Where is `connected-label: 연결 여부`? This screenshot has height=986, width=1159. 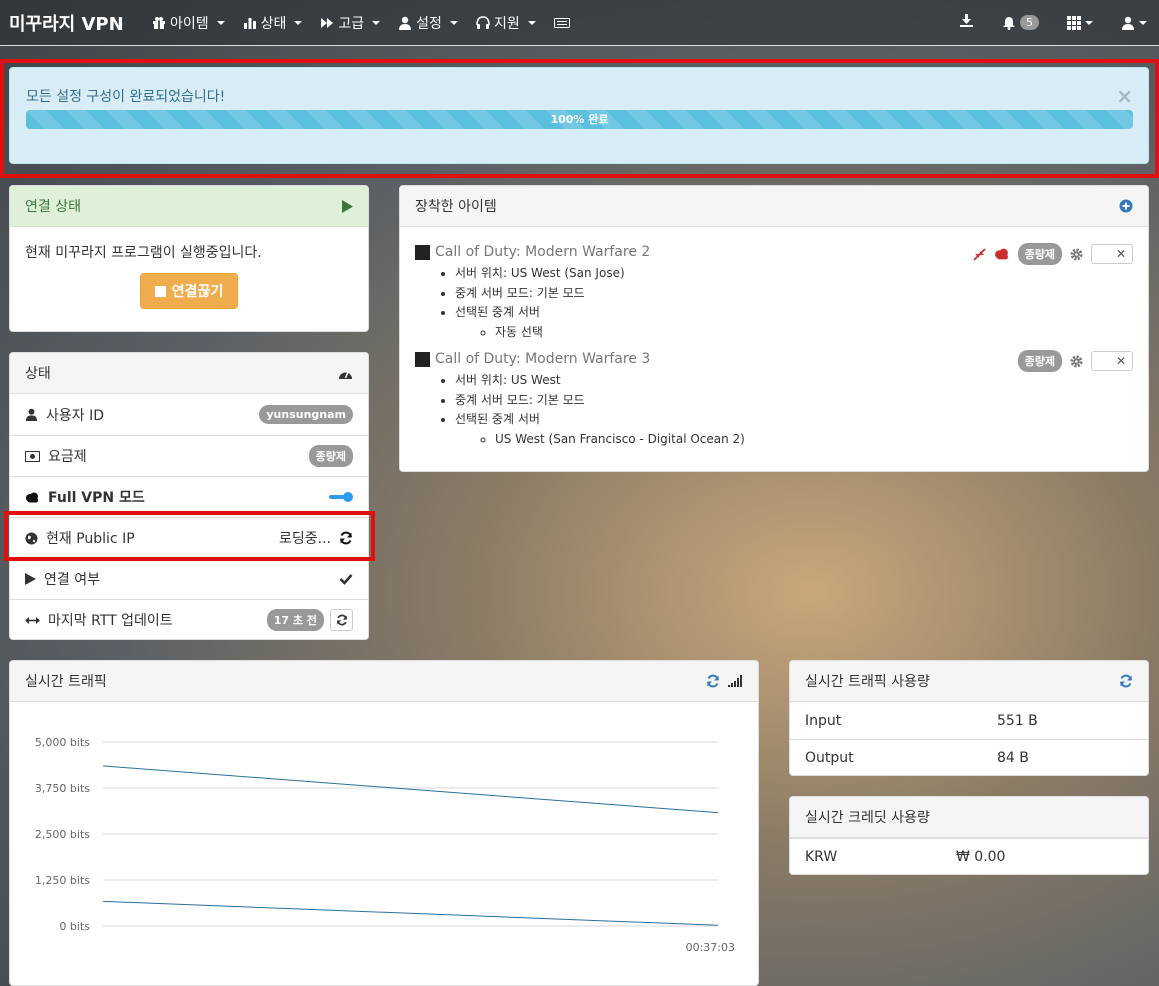 connected-label: 연결 여부 is located at coordinates (72, 580).